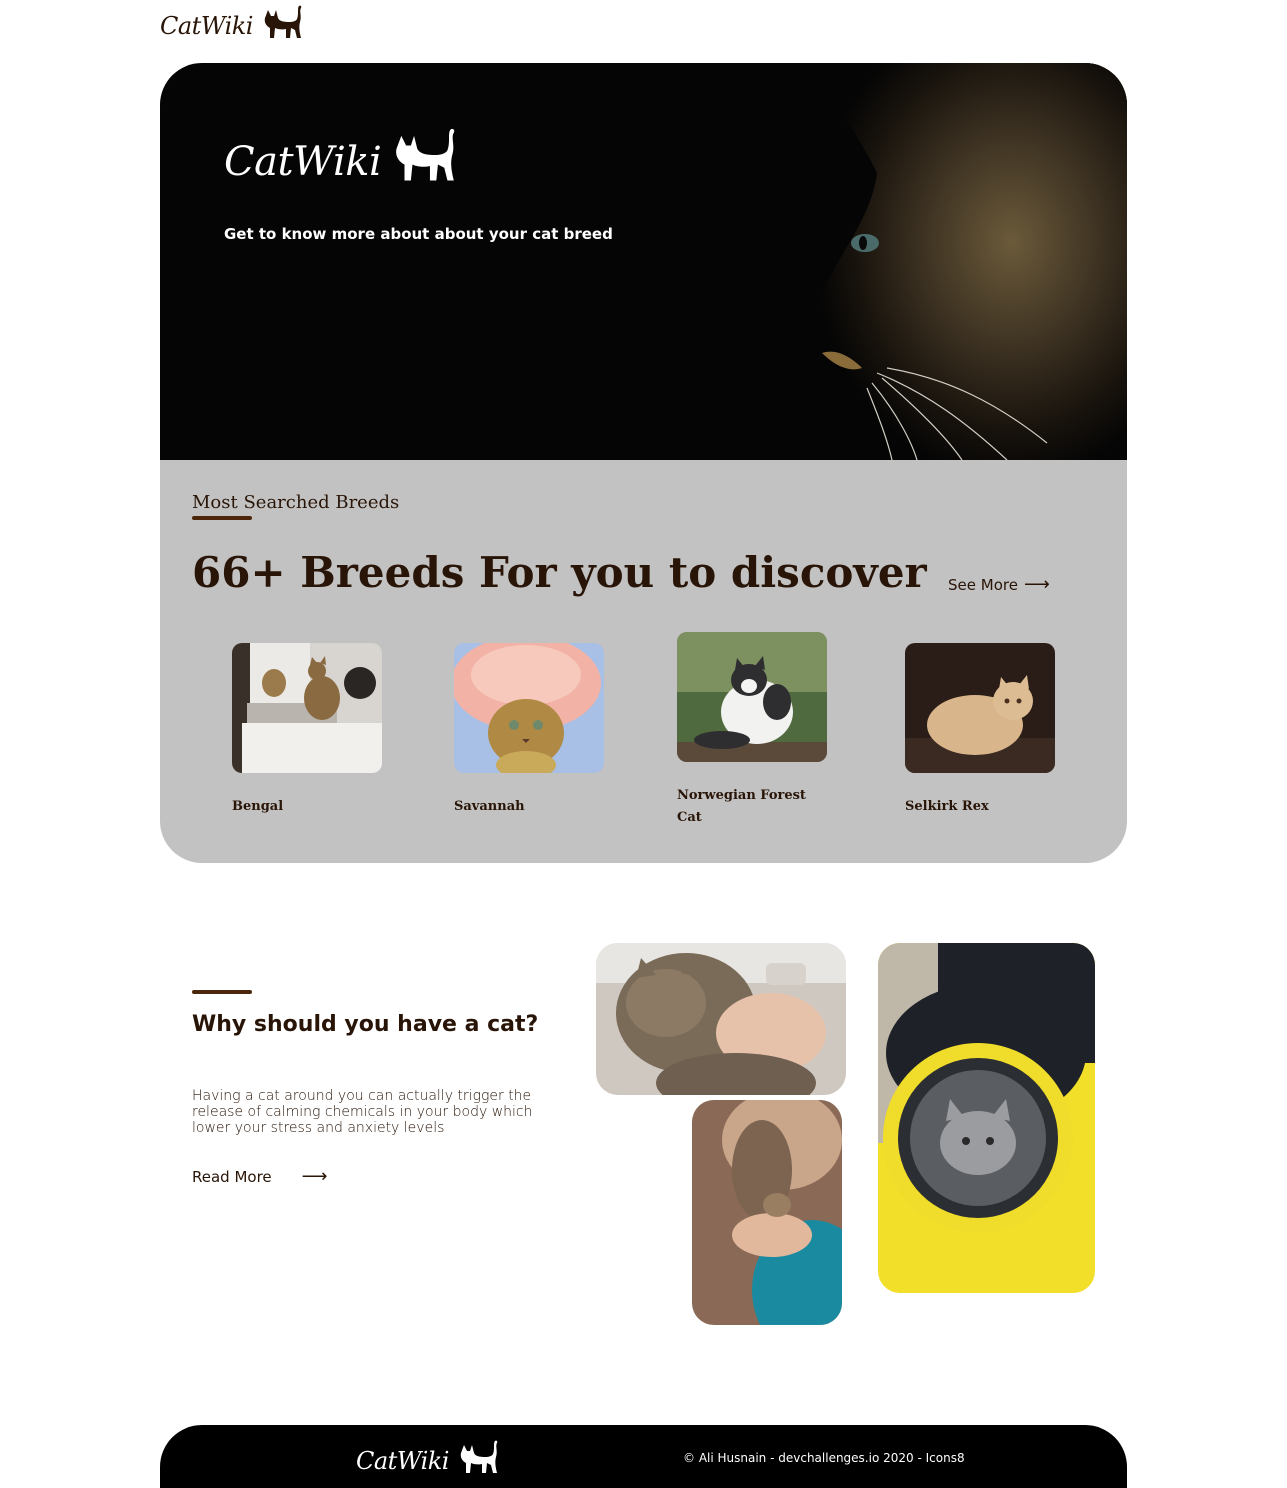  I want to click on logo-text: CatWiki, so click(206, 26).